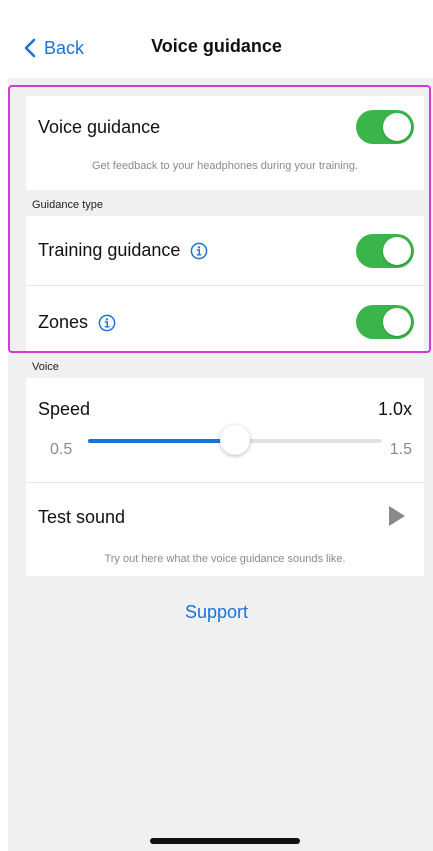 Image resolution: width=433 pixels, height=851 pixels. I want to click on training-guidance-text: Training guidance, so click(109, 250).